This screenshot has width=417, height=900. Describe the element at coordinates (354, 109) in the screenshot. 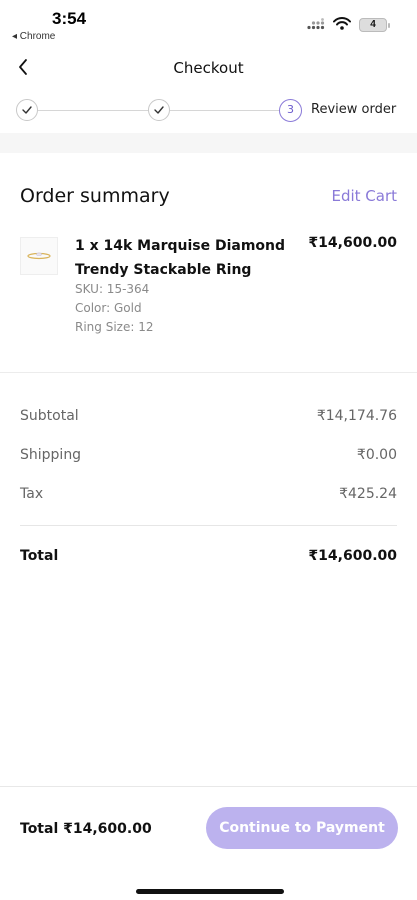

I see `step-3-label: Review order` at that location.